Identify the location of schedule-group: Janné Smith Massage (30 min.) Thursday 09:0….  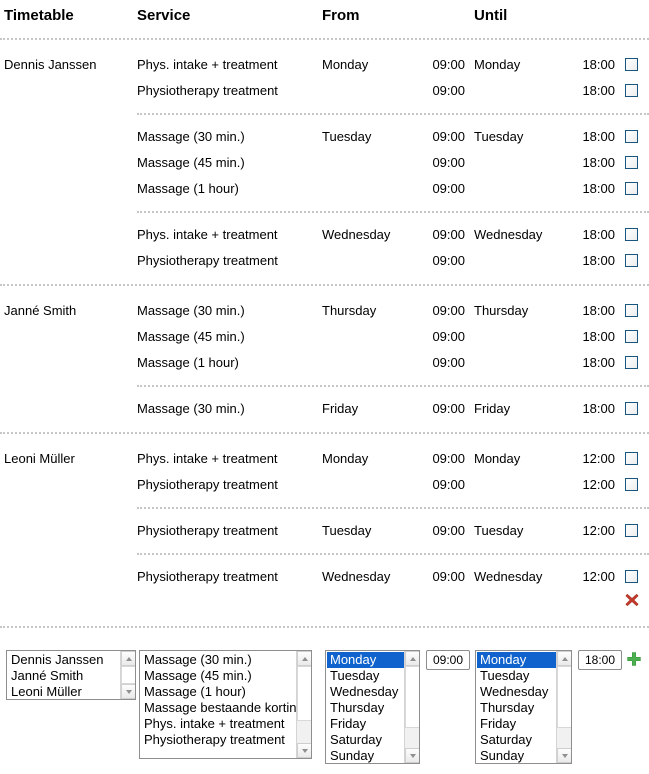
(324, 337).